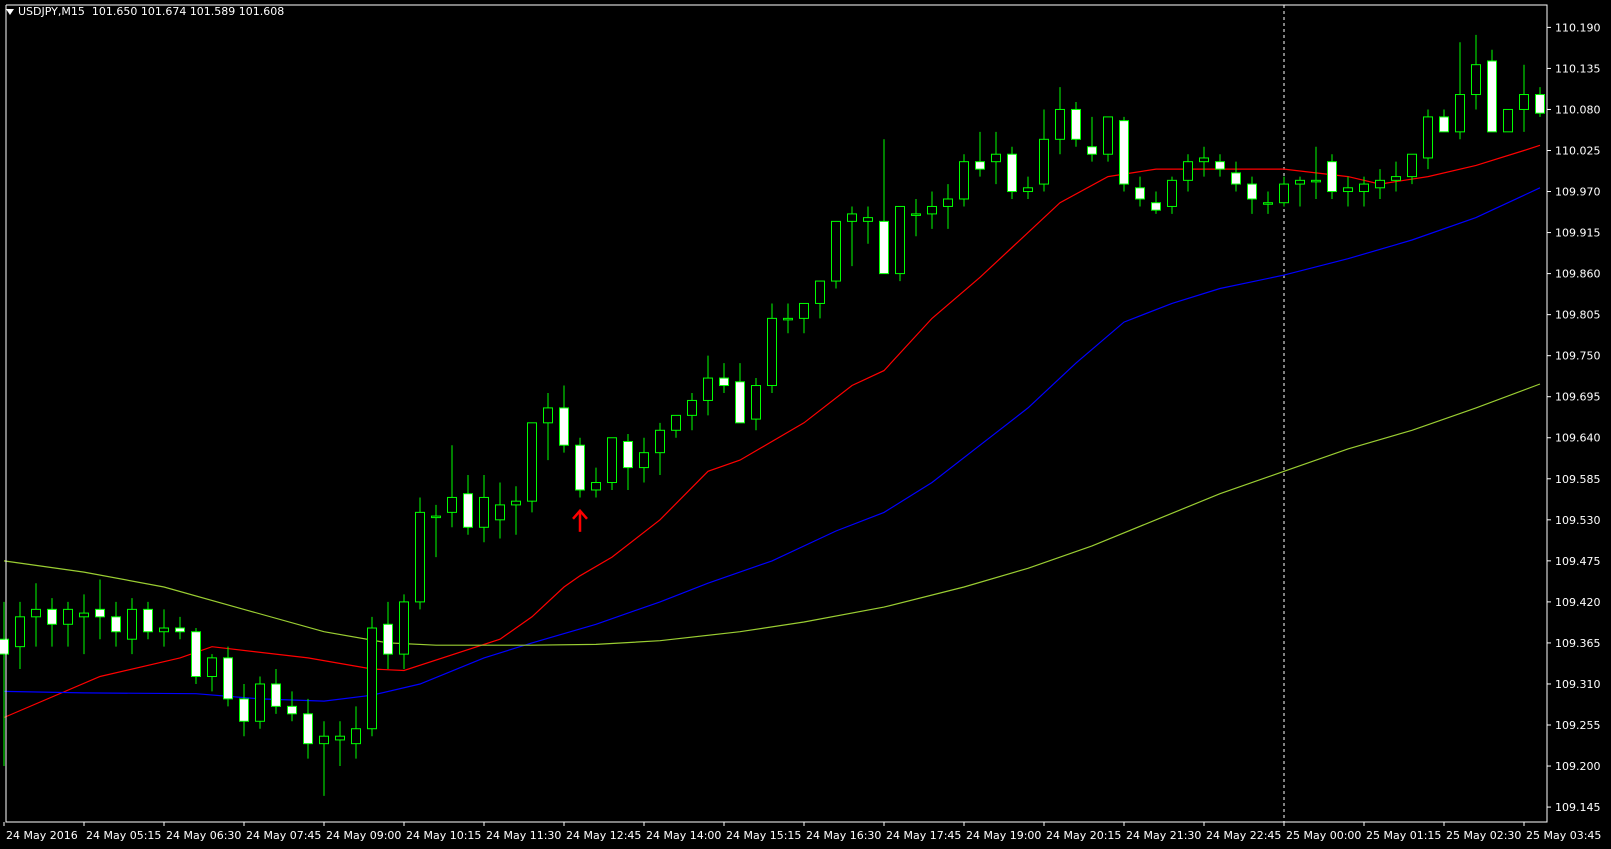 This screenshot has height=849, width=1611. What do you see at coordinates (1403, 835) in the screenshot?
I see `x-tick-label: 25 May 01:15` at bounding box center [1403, 835].